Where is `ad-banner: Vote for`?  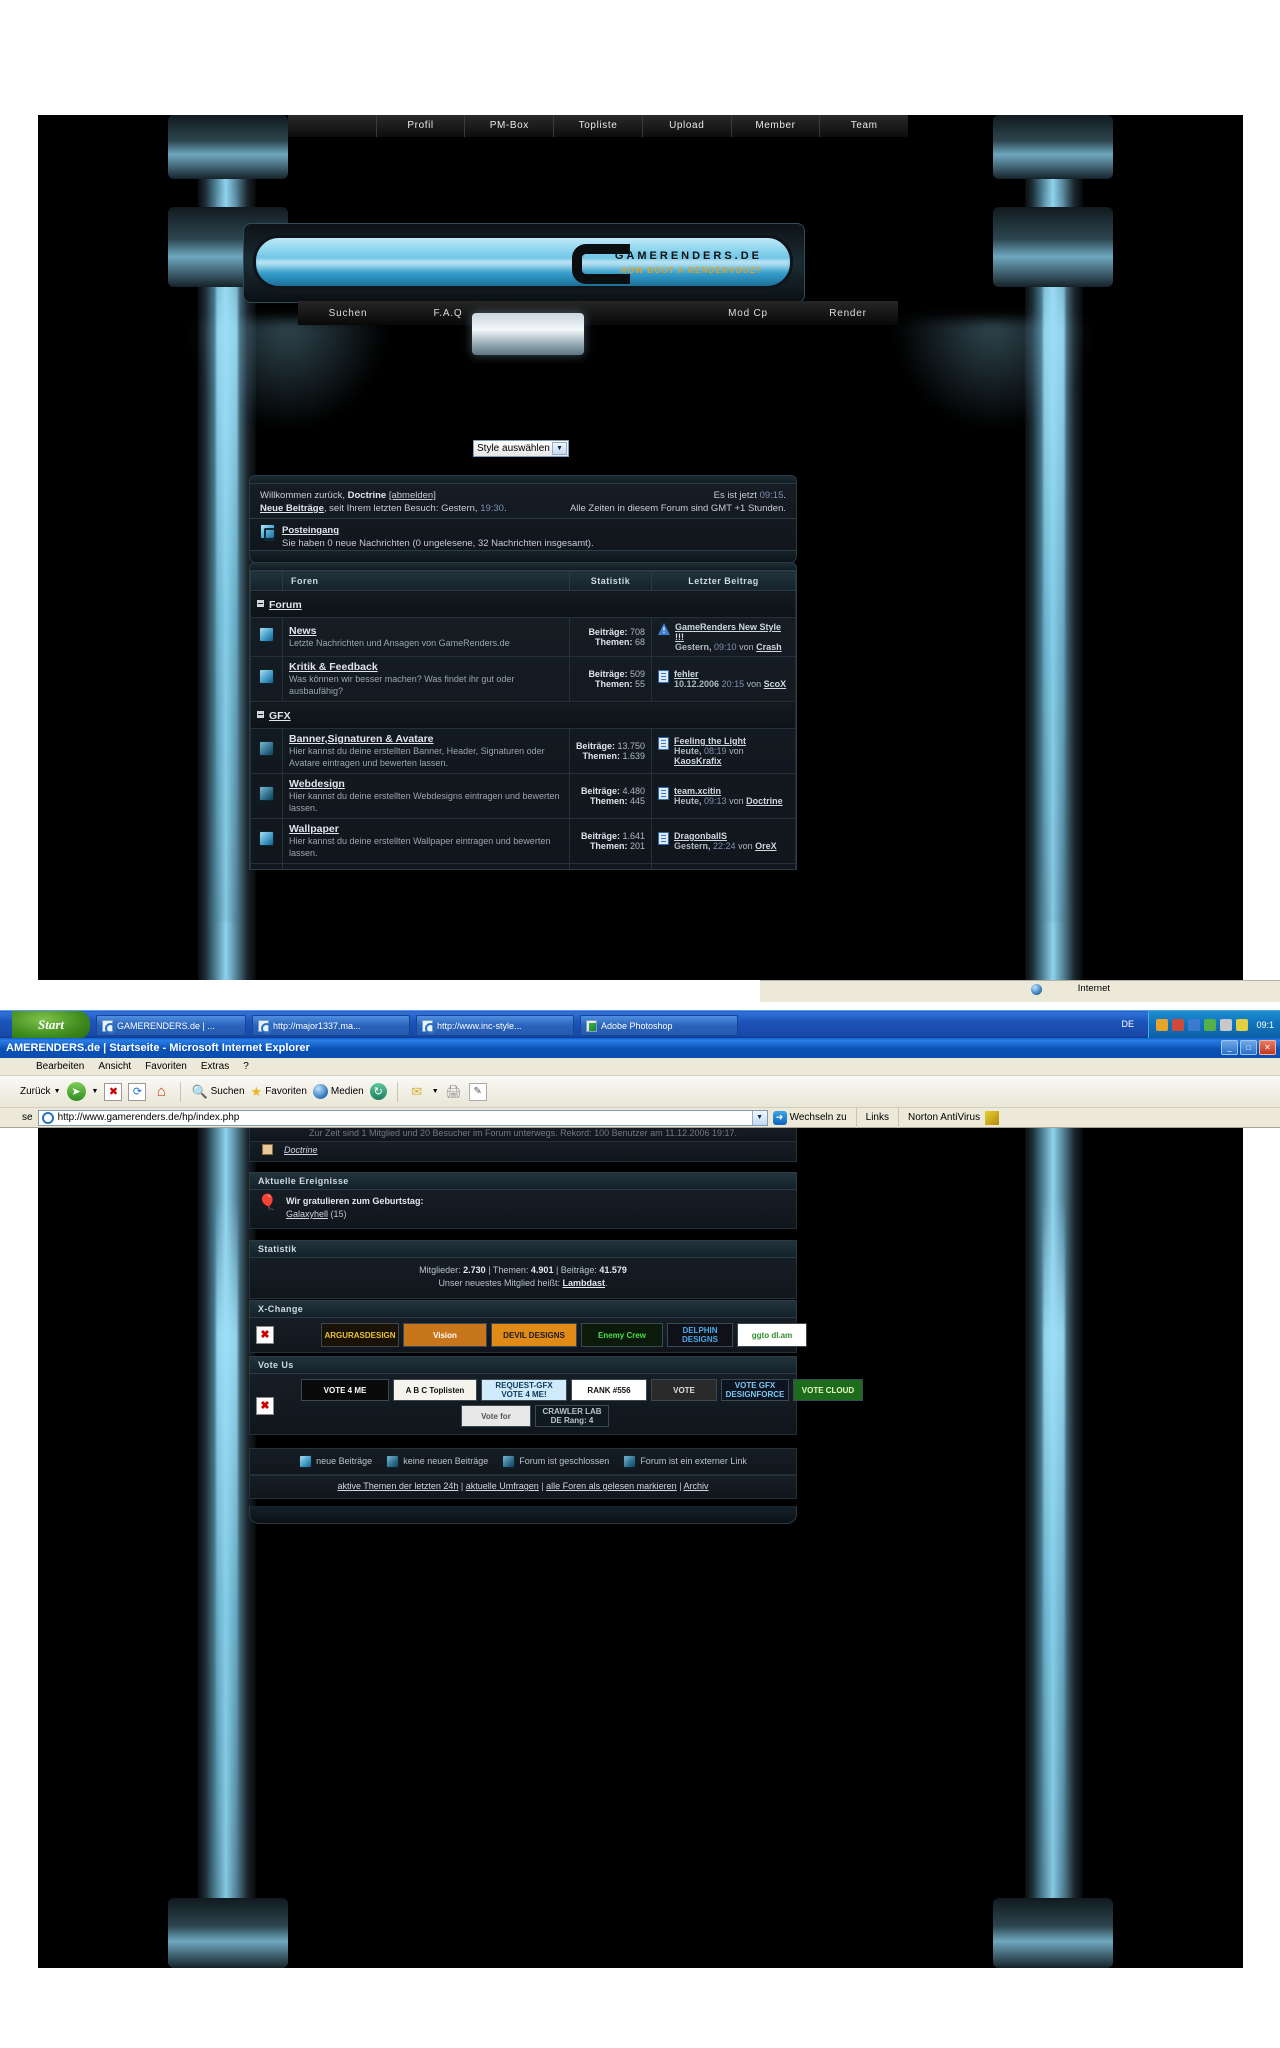
ad-banner: Vote for is located at coordinates (496, 1416).